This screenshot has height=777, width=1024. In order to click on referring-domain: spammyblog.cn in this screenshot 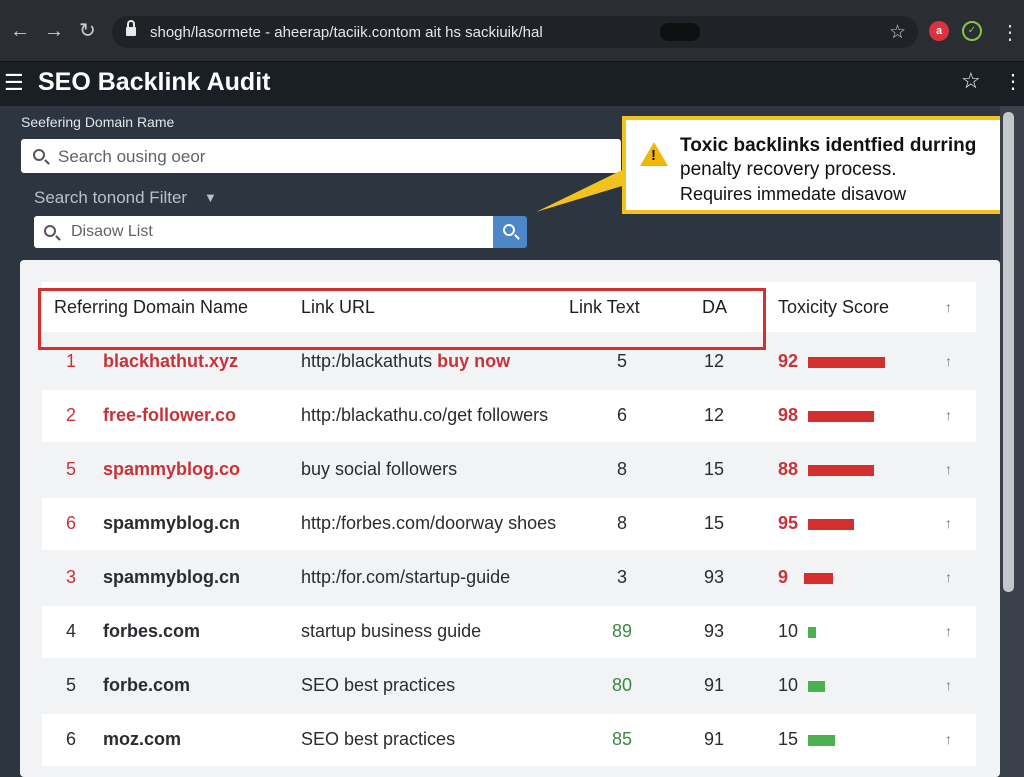, I will do `click(172, 523)`.